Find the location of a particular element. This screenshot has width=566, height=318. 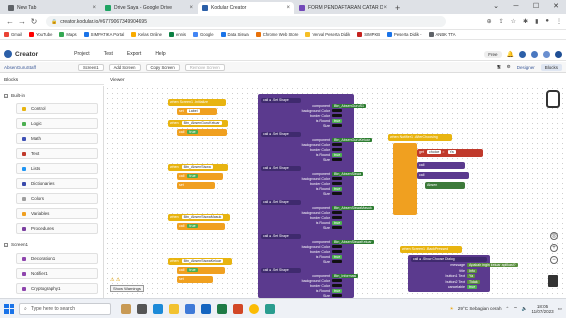

more-icon: ⋮ is located at coordinates (559, 21).